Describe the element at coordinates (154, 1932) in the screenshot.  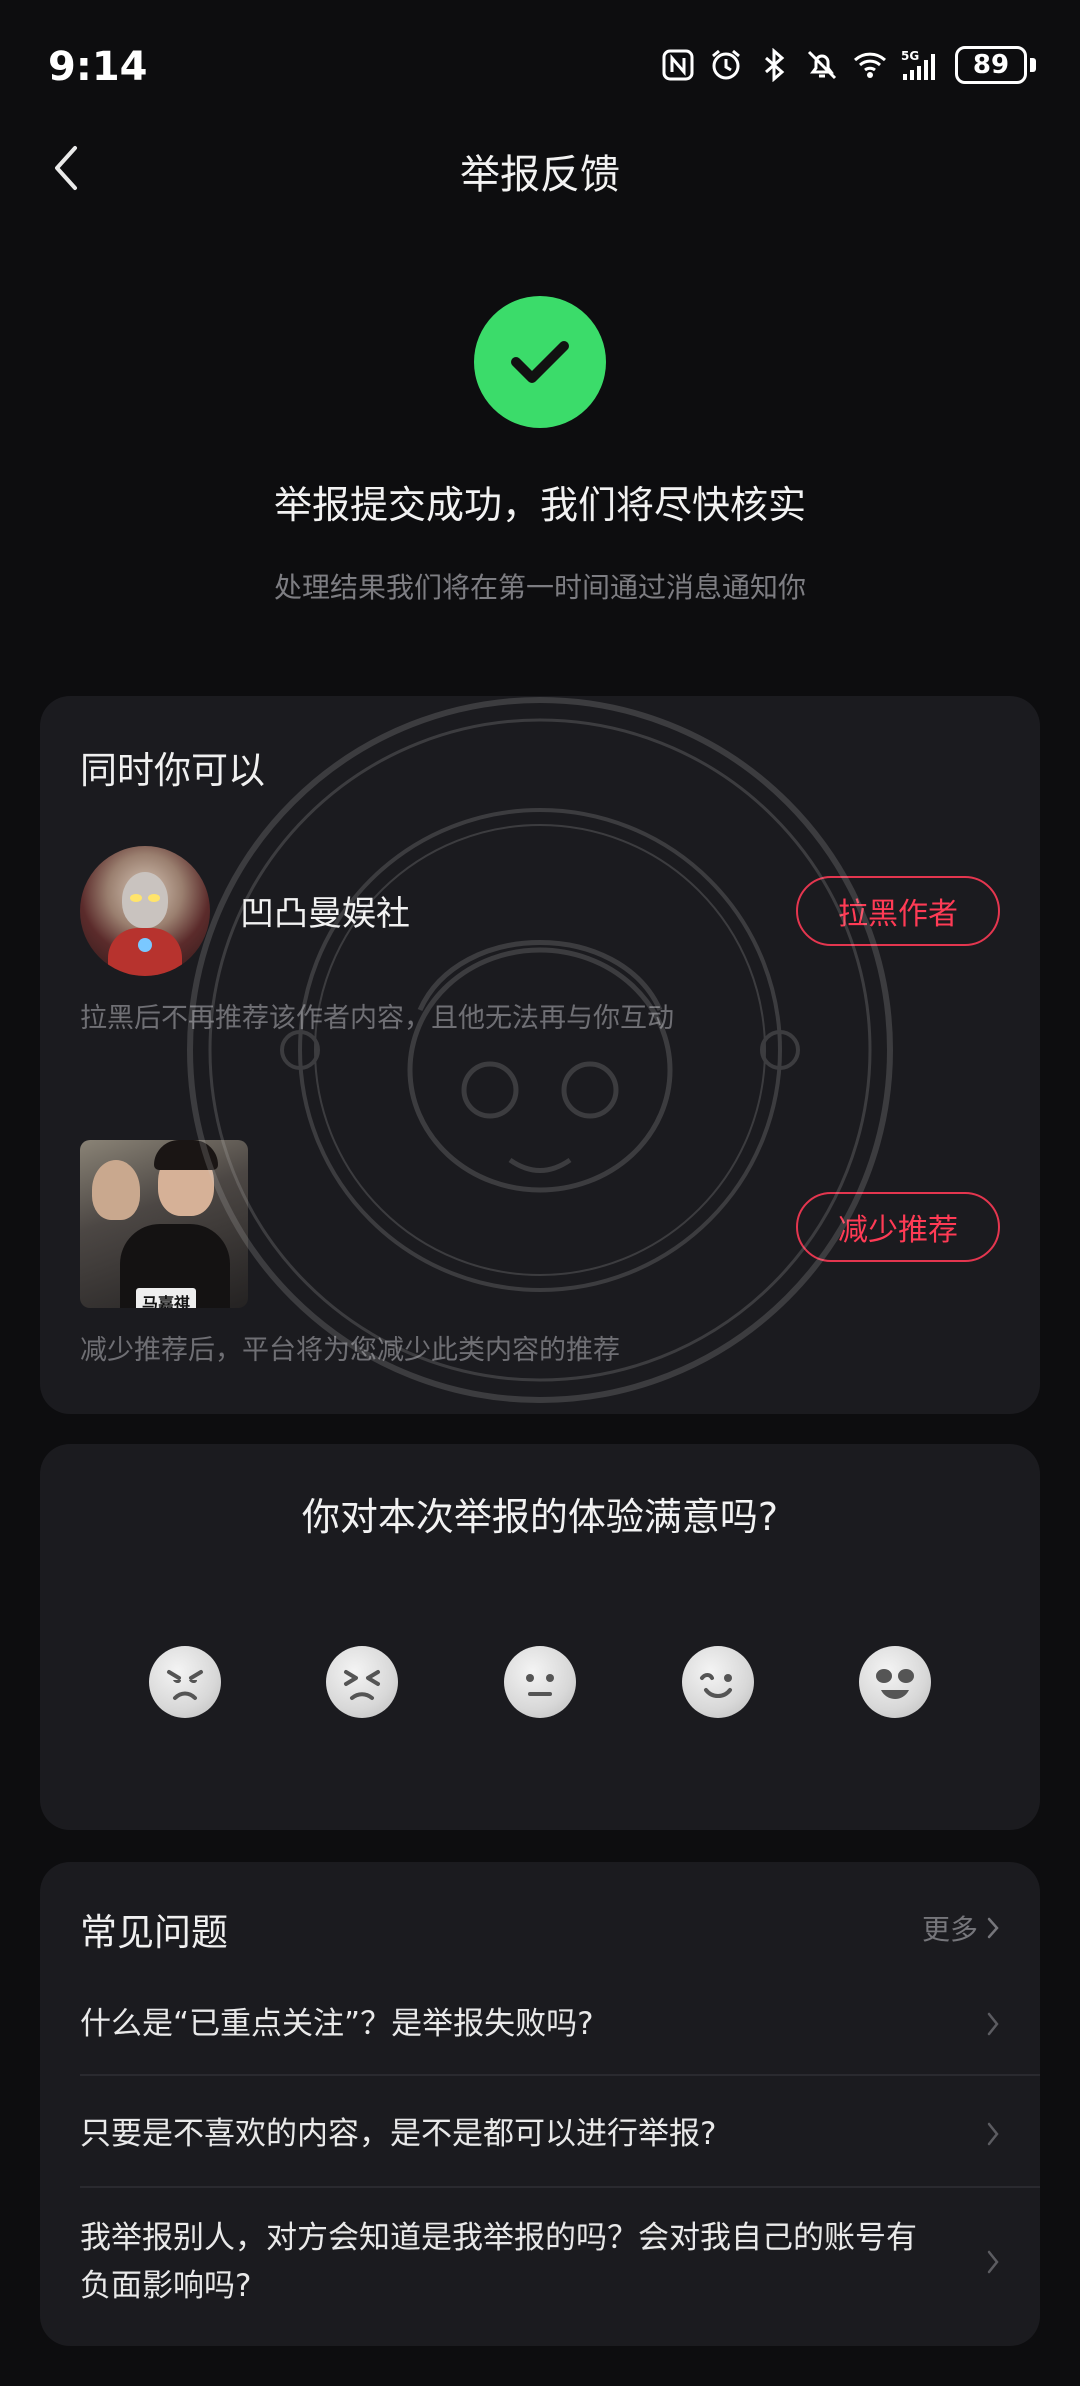
I see `faq-heading: 常见问题` at that location.